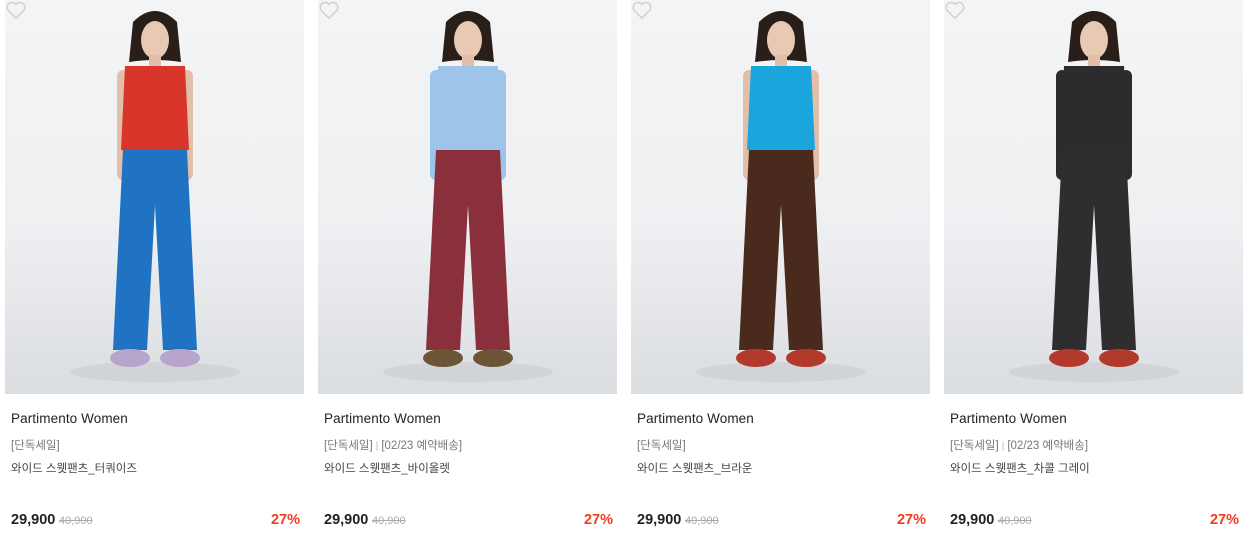 The width and height of the screenshot is (1249, 542). What do you see at coordinates (387, 468) in the screenshot?
I see `product-name: 와이드 스웻팬츠_바이올렛` at bounding box center [387, 468].